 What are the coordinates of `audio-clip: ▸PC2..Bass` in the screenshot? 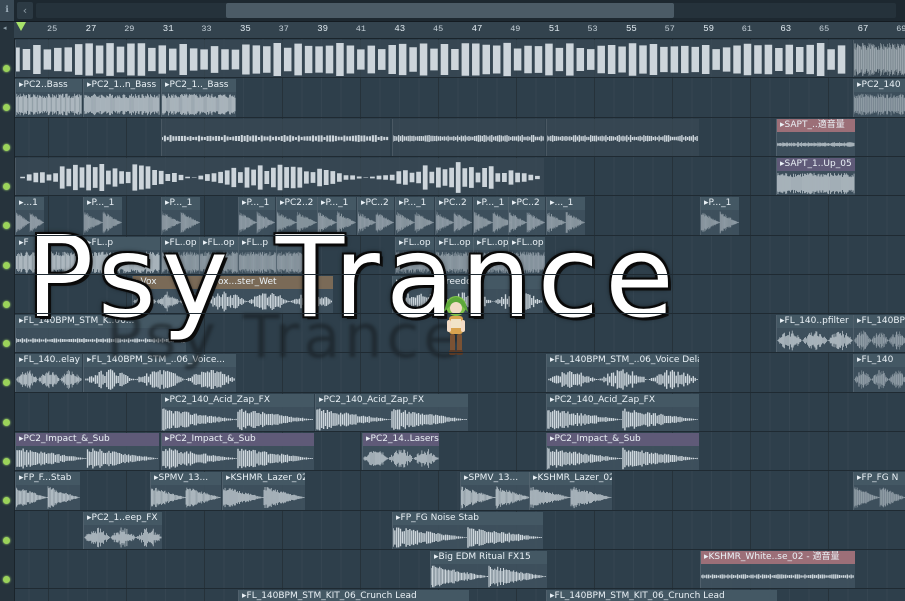 It's located at (48, 98).